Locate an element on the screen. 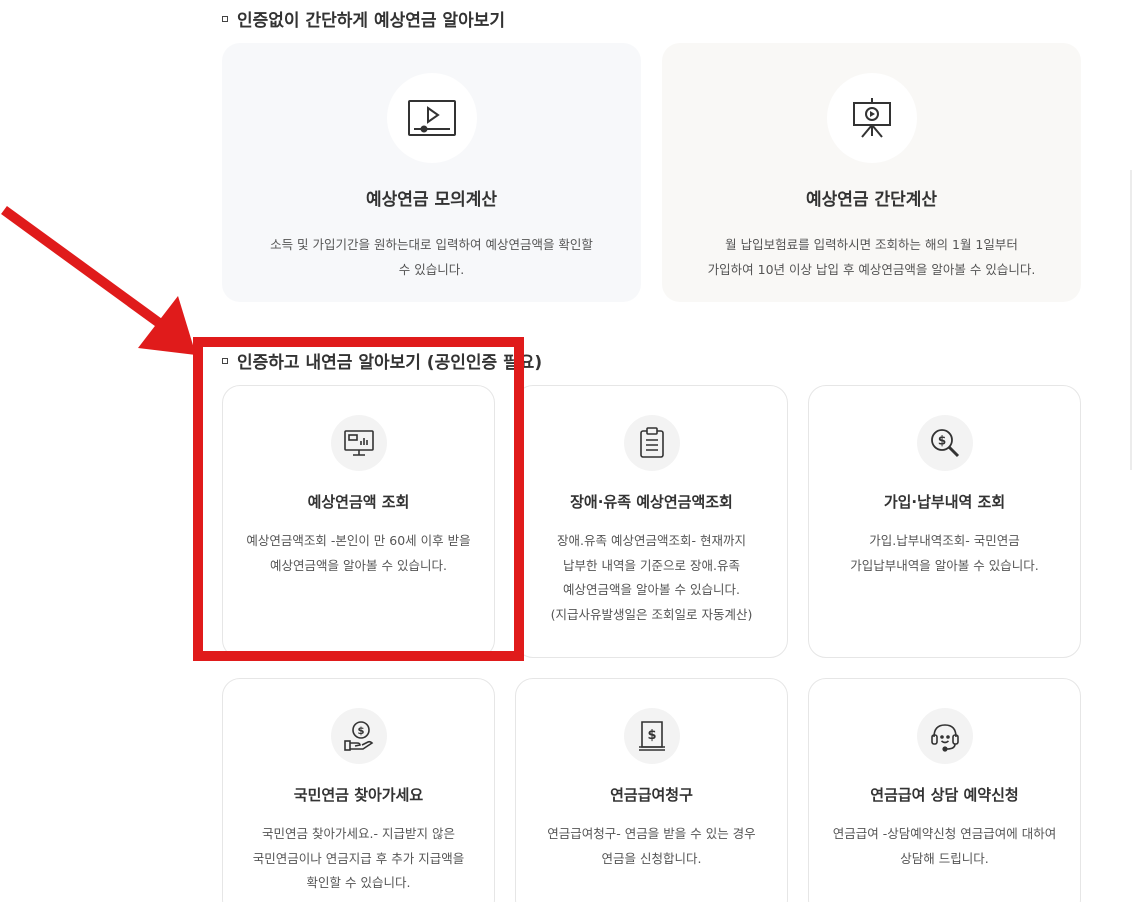 Image resolution: width=1132 pixels, height=902 pixels. desc-line: 국민연금 찾아가세요.- 지급받지 않은 is located at coordinates (358, 833).